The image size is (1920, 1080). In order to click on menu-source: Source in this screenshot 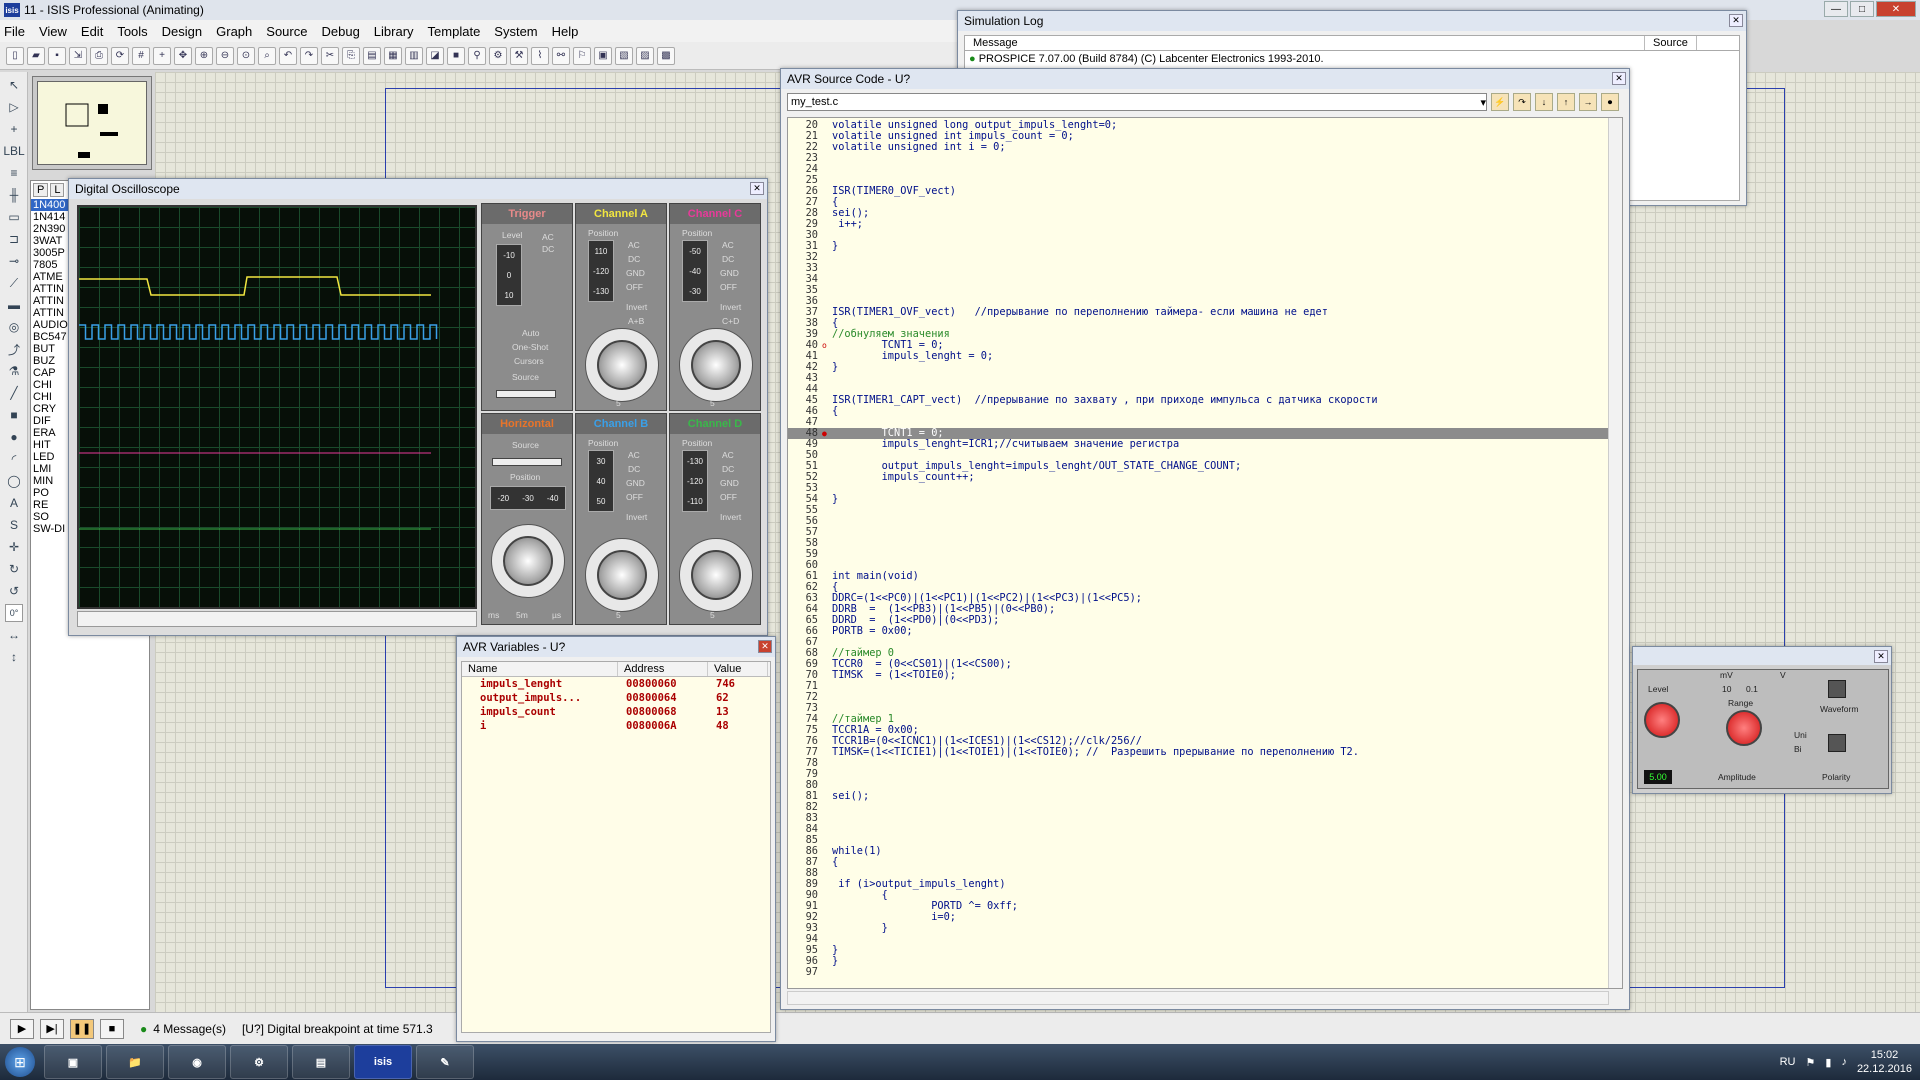, I will do `click(286, 31)`.